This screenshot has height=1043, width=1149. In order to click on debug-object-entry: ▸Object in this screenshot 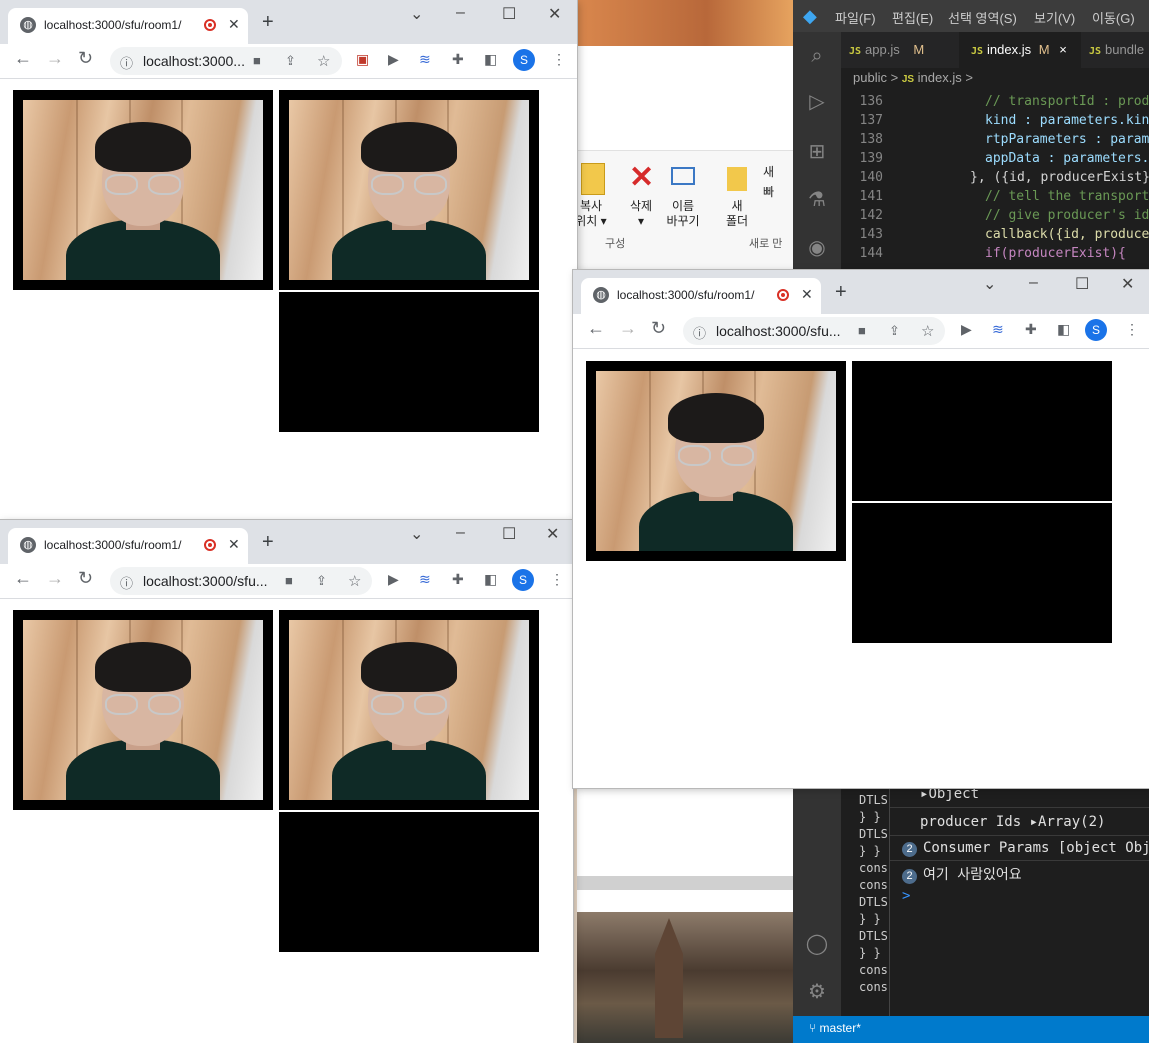, I will do `click(949, 794)`.